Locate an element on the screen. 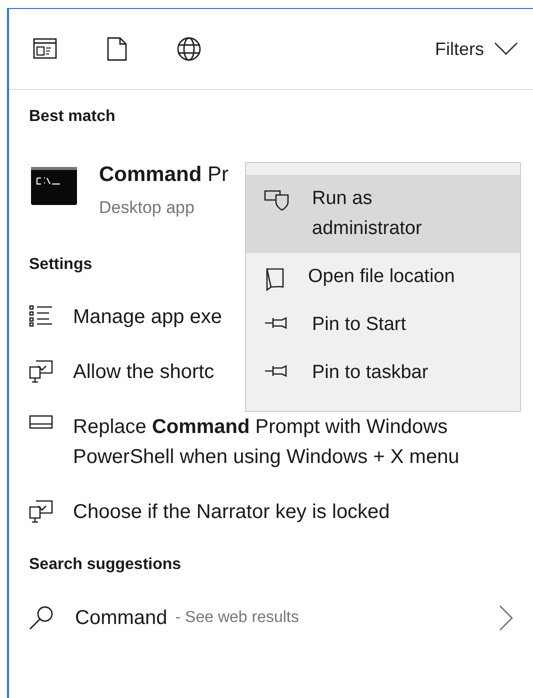 This screenshot has width=533, height=698. section-heading: Search suggestions is located at coordinates (105, 564).